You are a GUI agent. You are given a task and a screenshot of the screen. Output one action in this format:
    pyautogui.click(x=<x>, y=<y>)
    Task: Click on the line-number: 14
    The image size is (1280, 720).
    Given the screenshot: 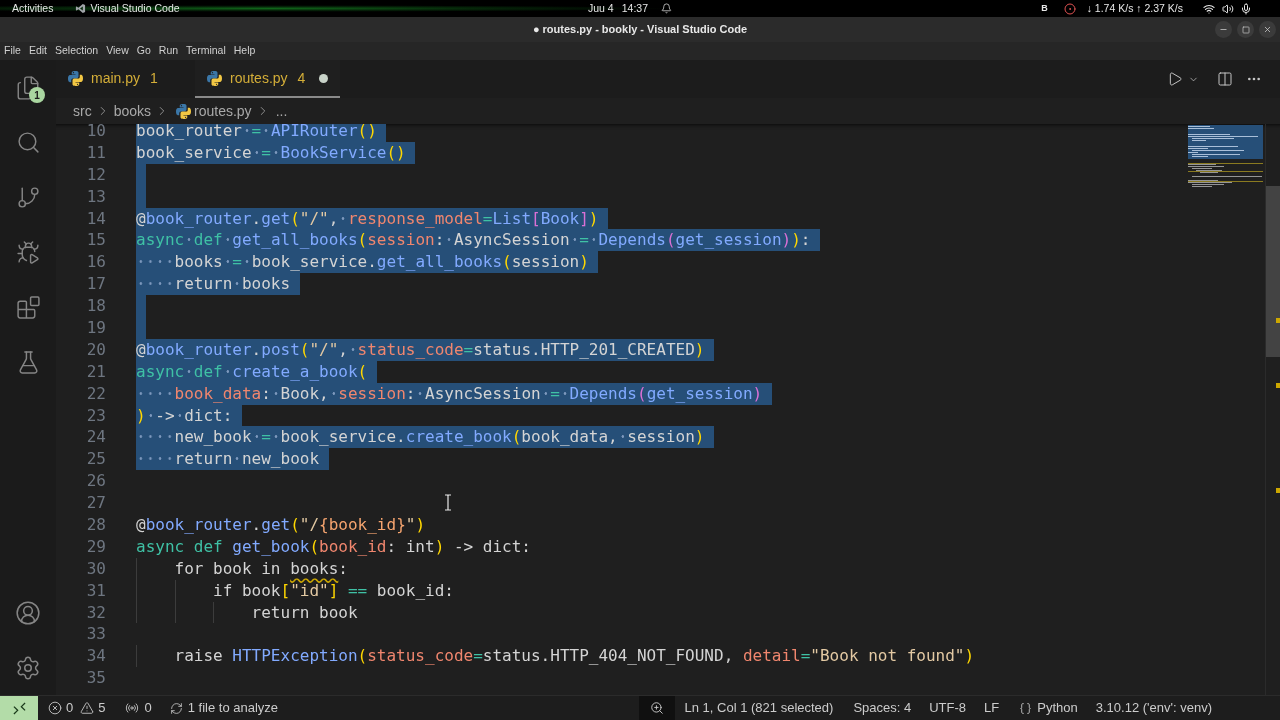 What is the action you would take?
    pyautogui.click(x=95, y=218)
    